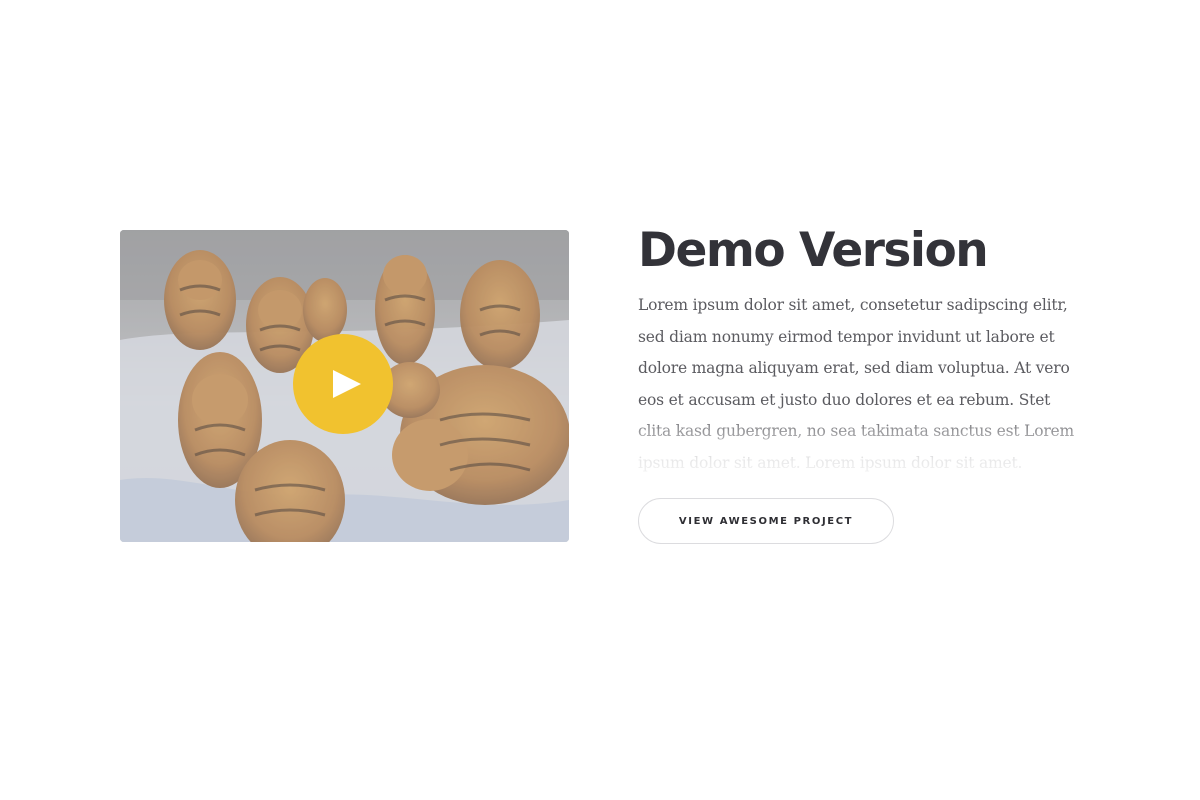 This screenshot has height=800, width=1200. I want to click on play-button, so click(343, 384).